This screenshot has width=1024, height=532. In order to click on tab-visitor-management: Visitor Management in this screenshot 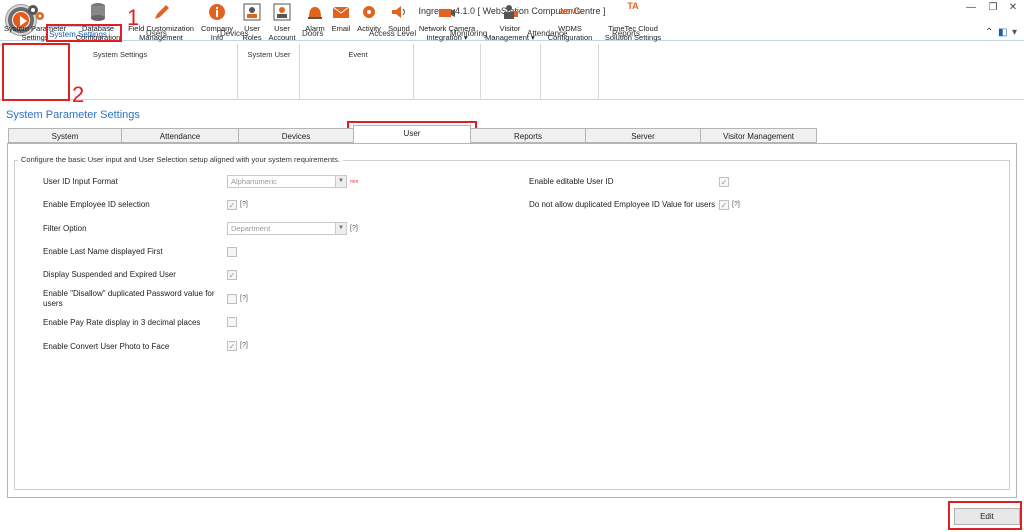, I will do `click(758, 135)`.